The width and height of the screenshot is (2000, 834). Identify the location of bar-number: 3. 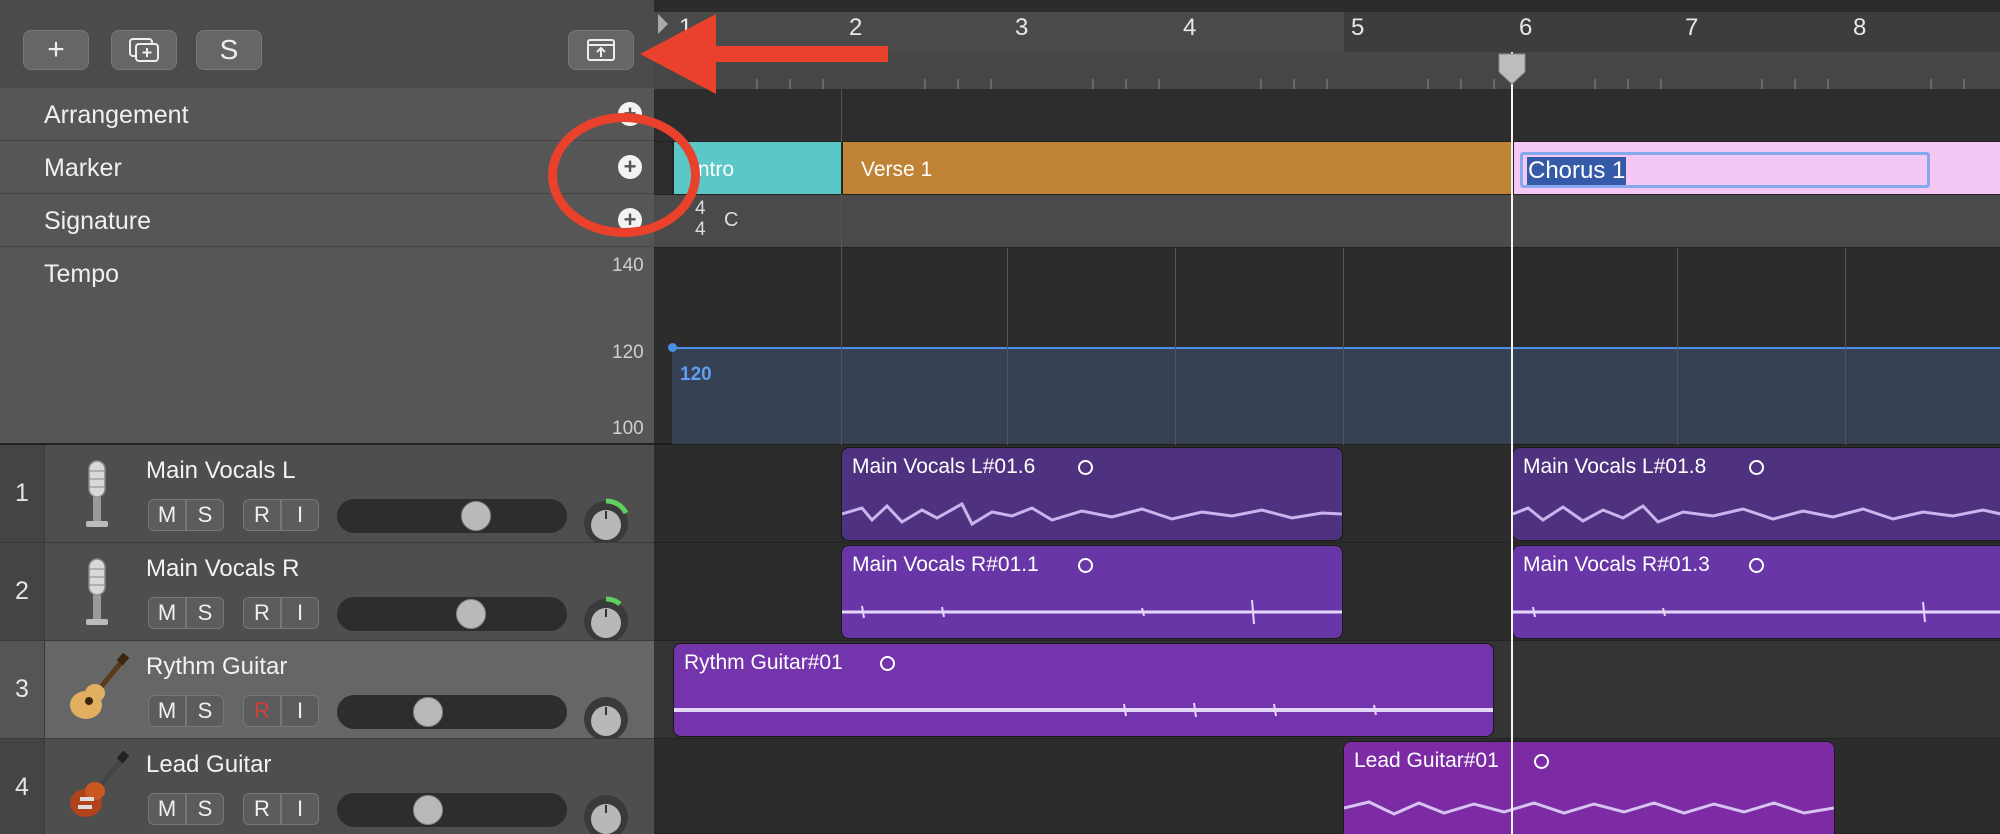
(1022, 27).